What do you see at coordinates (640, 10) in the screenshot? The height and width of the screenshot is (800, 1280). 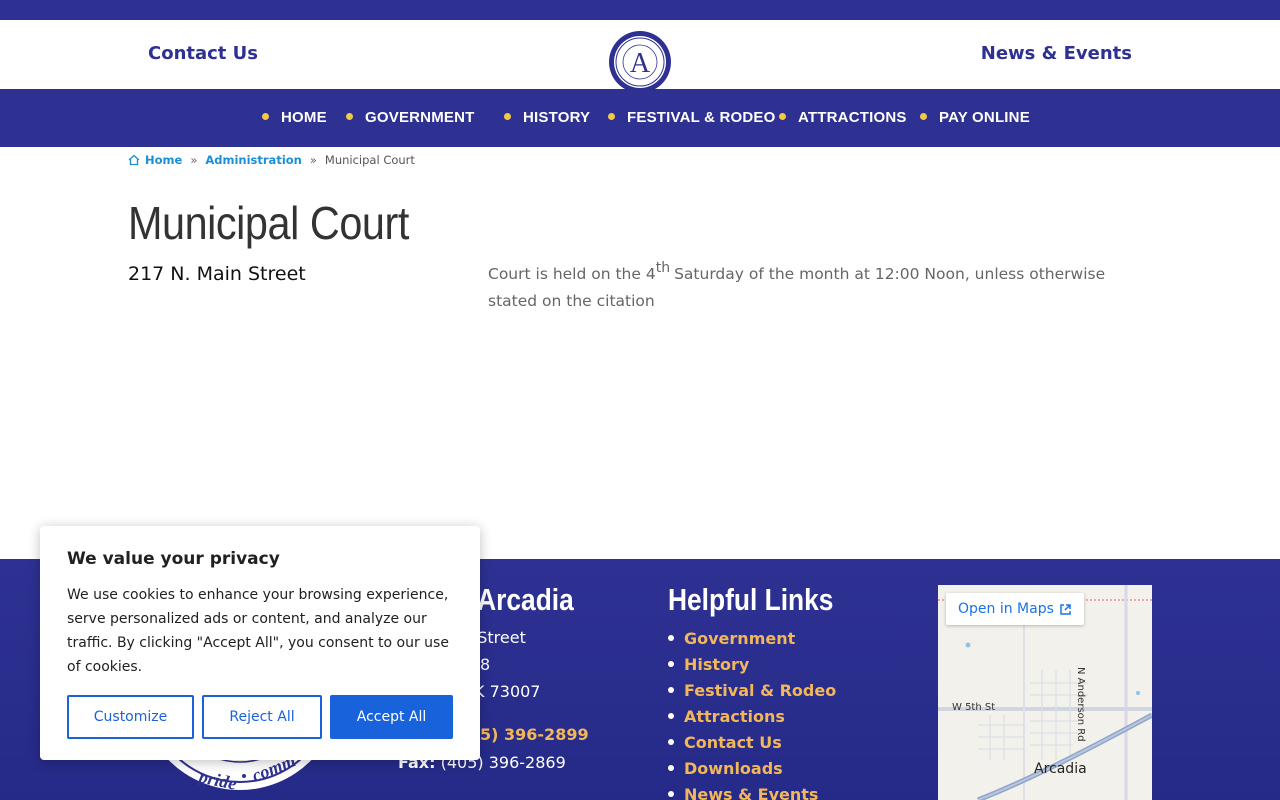 I see `top-bar` at bounding box center [640, 10].